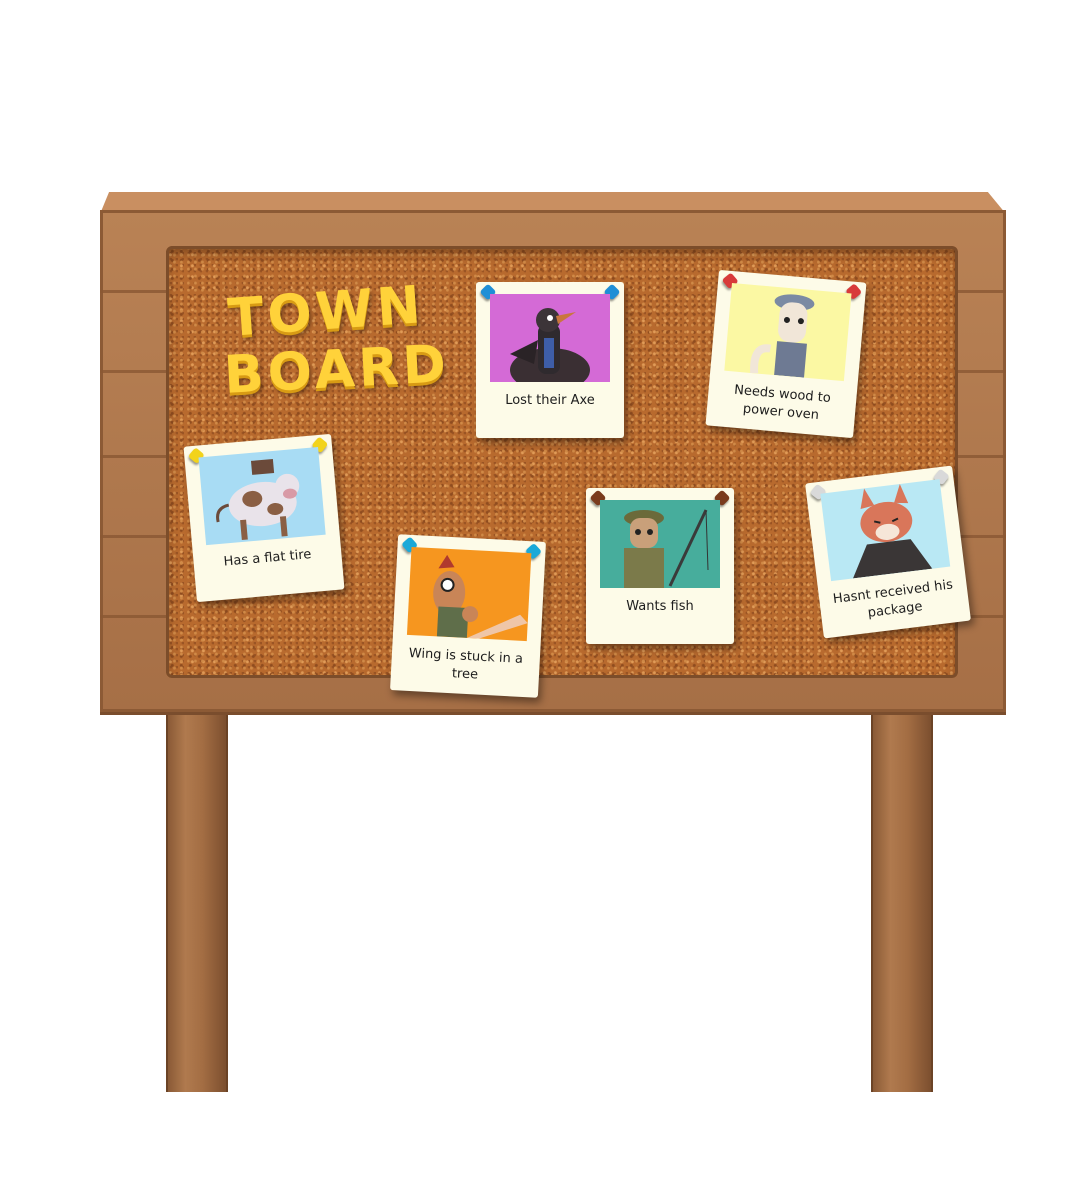  I want to click on quest-note-tree: Wing is stuck in a tree, so click(468, 616).